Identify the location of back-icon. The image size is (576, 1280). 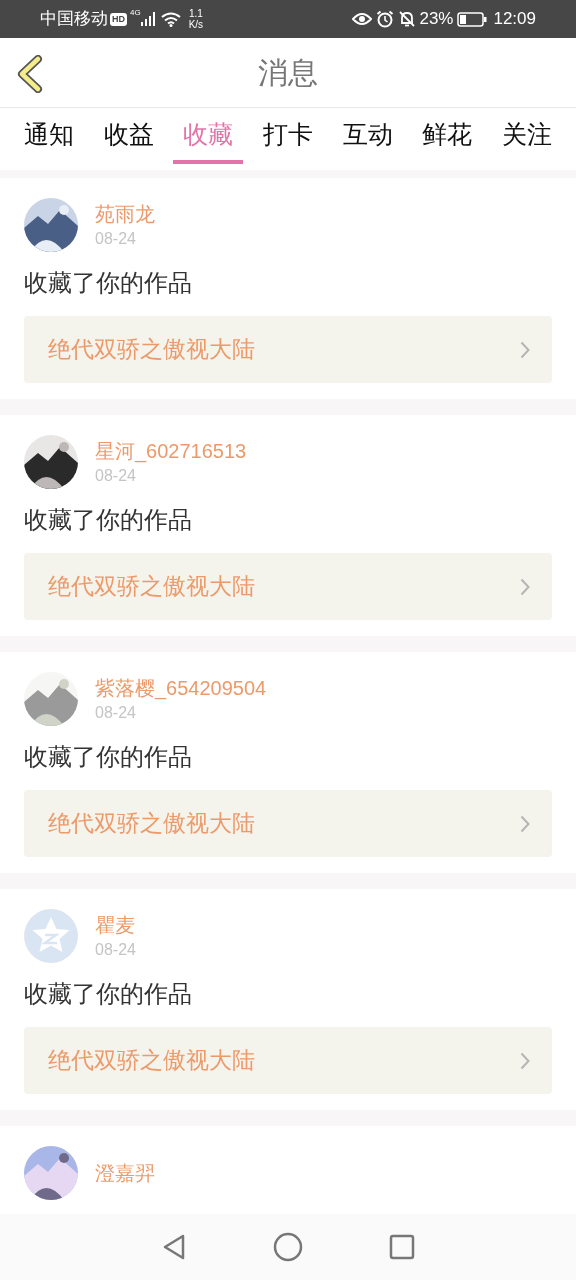
(30, 74).